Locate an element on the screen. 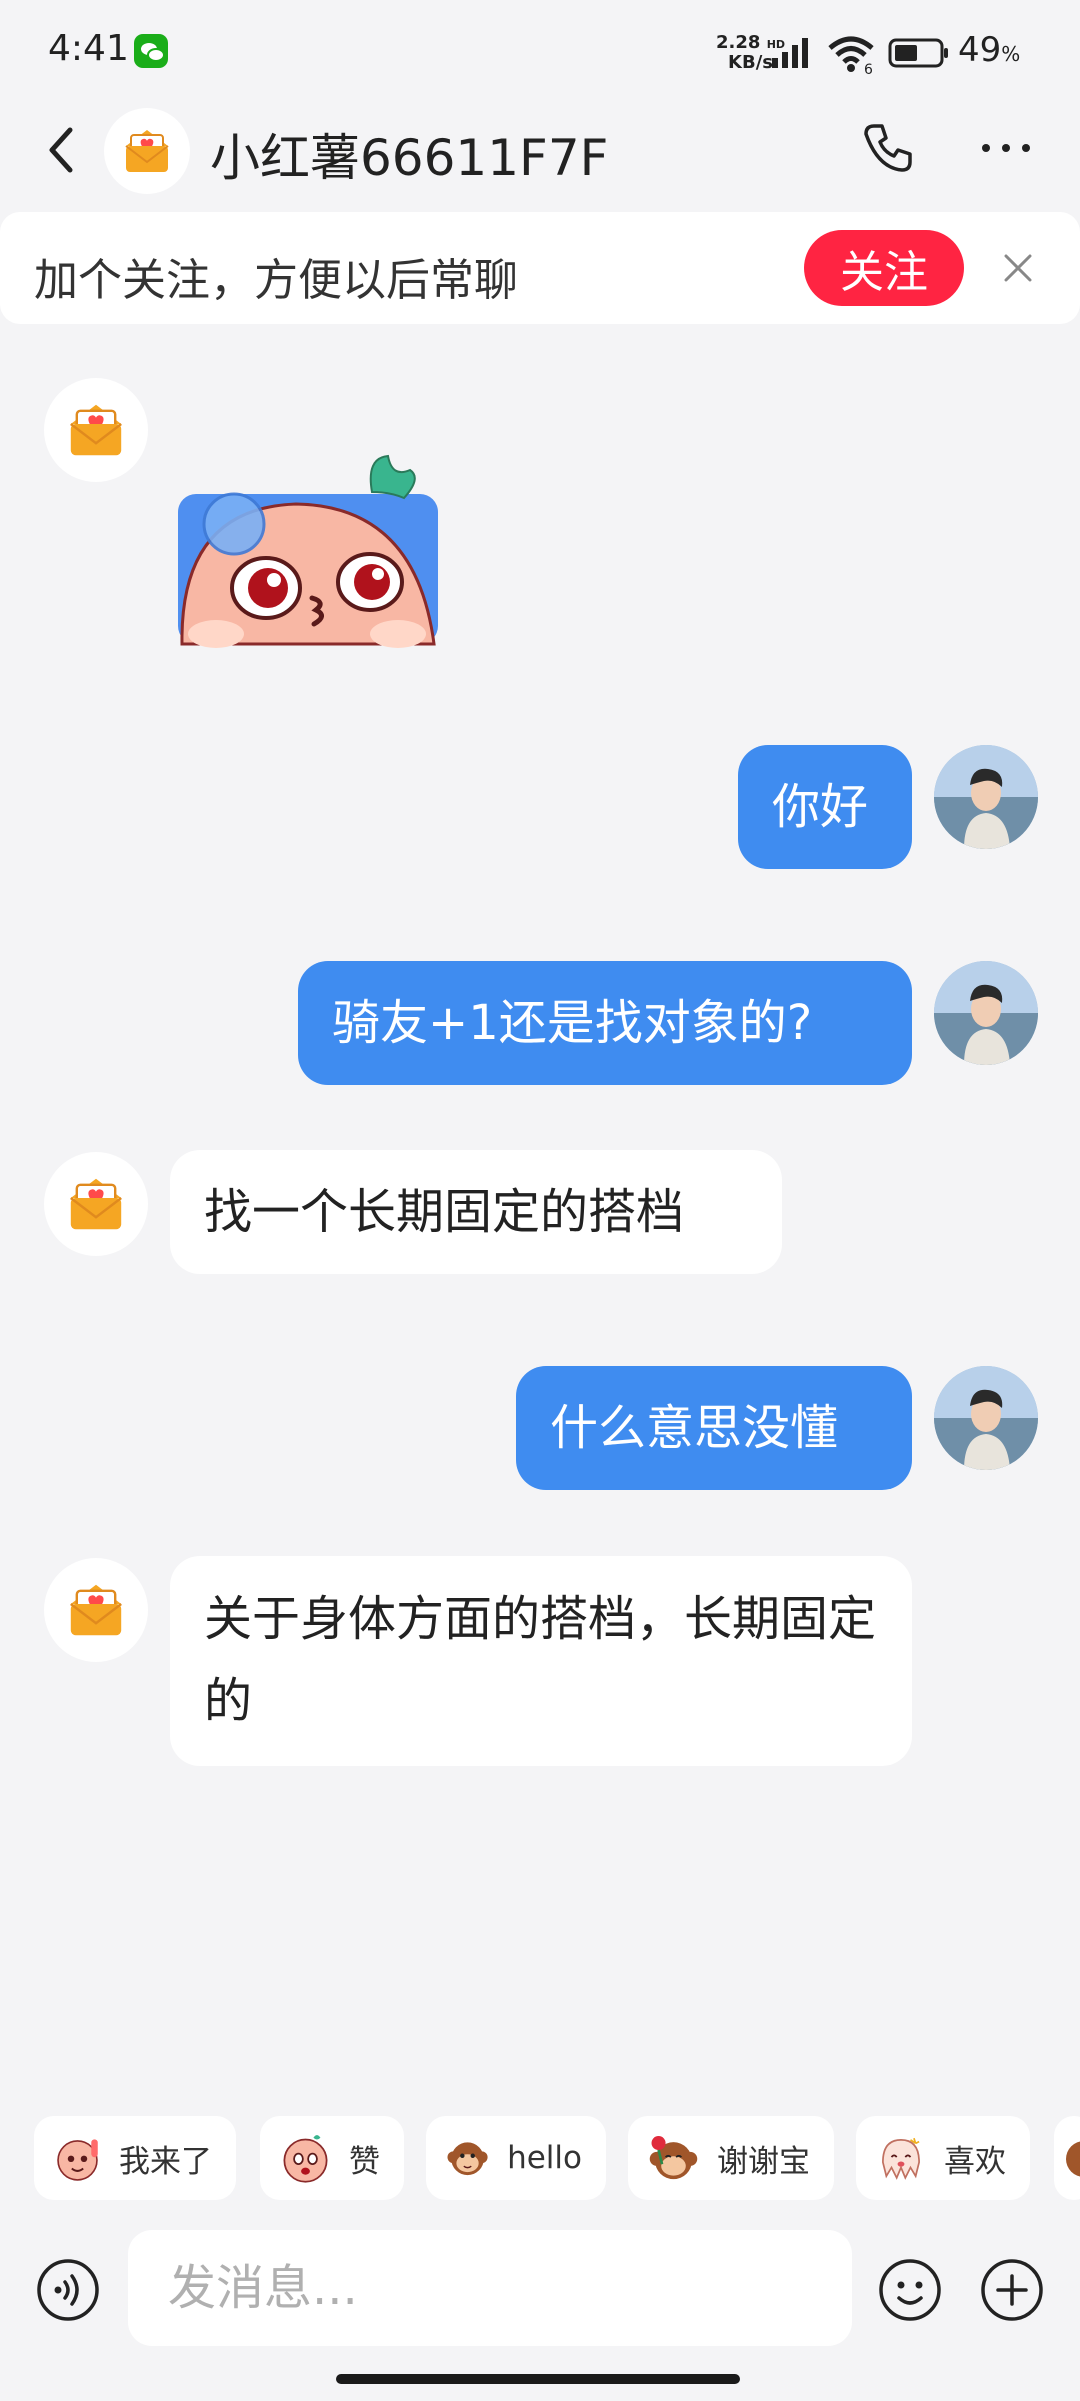  peach-kiss-sticker is located at coordinates (308, 548).